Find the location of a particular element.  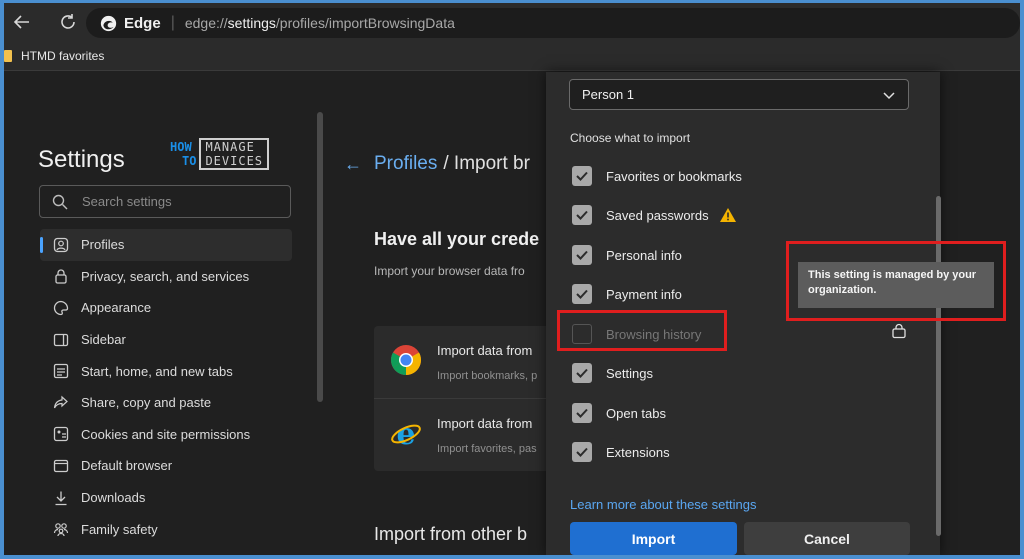

family-icon is located at coordinates (61, 529).